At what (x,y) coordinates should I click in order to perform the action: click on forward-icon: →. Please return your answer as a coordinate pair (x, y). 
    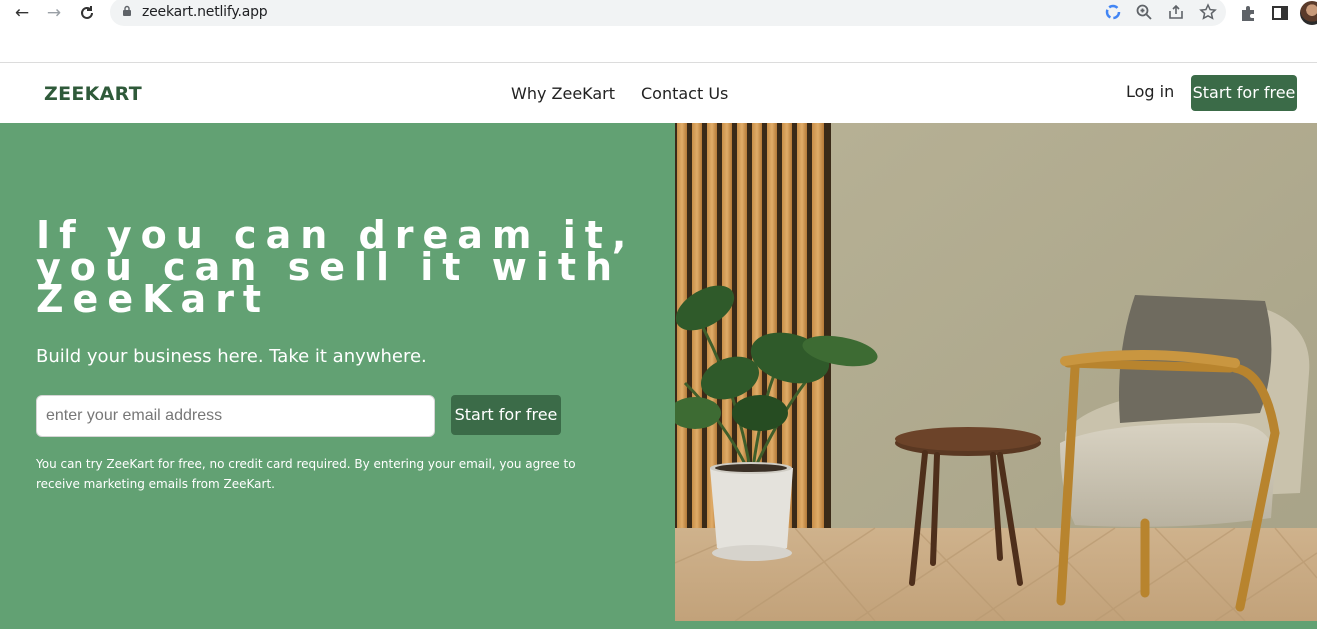
    Looking at the image, I should click on (54, 13).